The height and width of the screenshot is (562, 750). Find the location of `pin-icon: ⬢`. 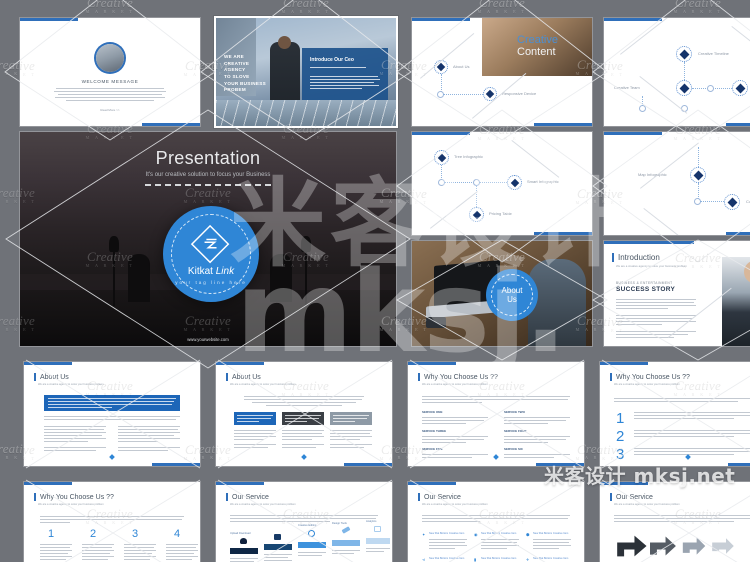

pin-icon: ⬢ is located at coordinates (528, 534).